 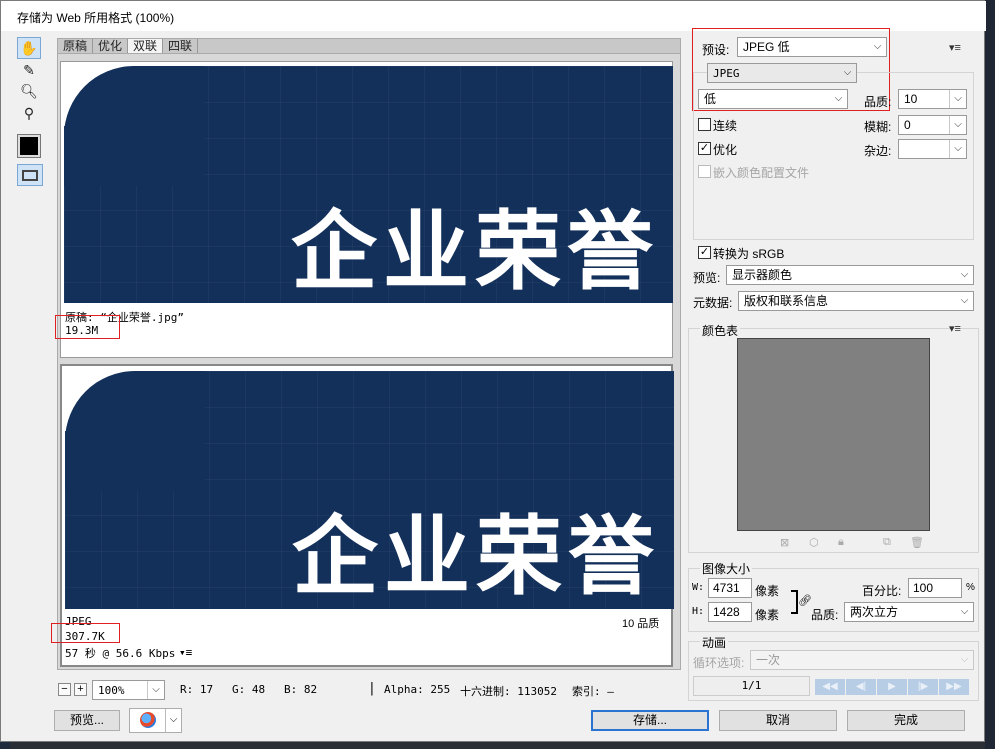 What do you see at coordinates (878, 102) in the screenshot?
I see `quality-label: 品质:` at bounding box center [878, 102].